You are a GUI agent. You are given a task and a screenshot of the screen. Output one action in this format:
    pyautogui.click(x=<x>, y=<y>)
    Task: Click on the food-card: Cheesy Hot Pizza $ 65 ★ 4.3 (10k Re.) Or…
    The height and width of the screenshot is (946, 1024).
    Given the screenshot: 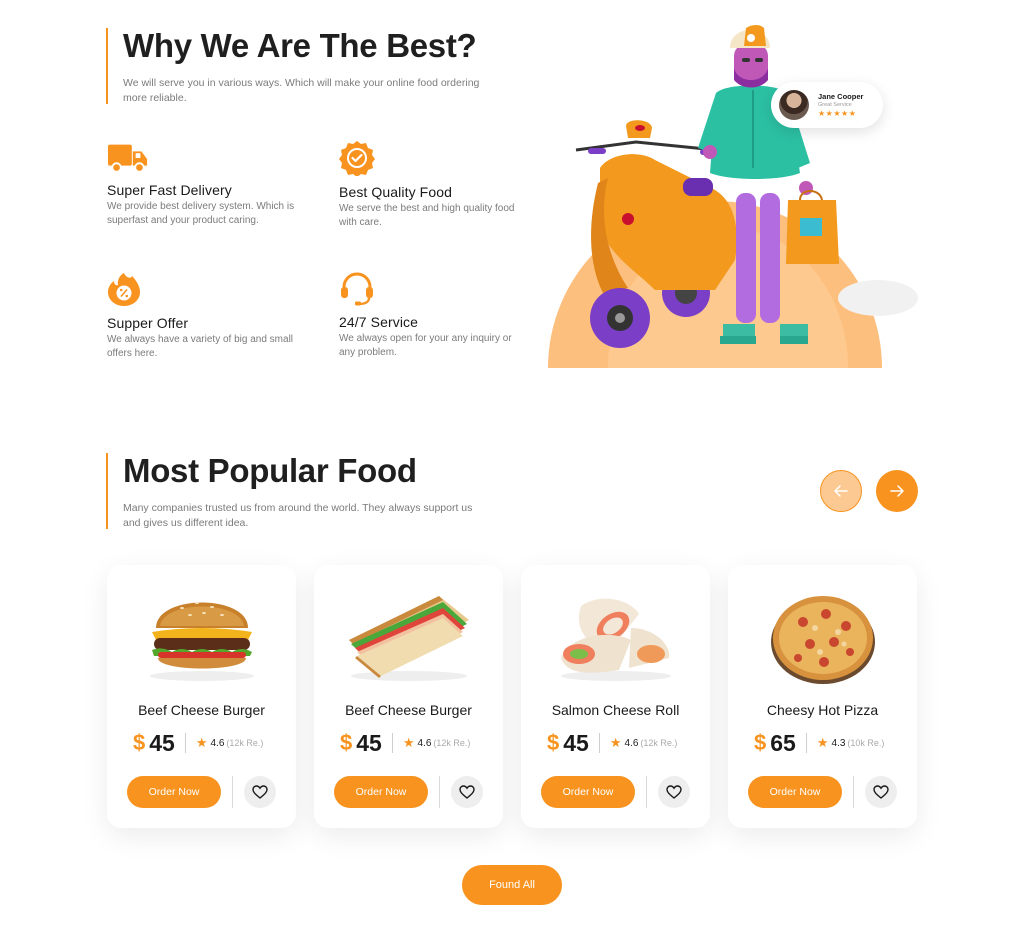 What is the action you would take?
    pyautogui.click(x=822, y=696)
    